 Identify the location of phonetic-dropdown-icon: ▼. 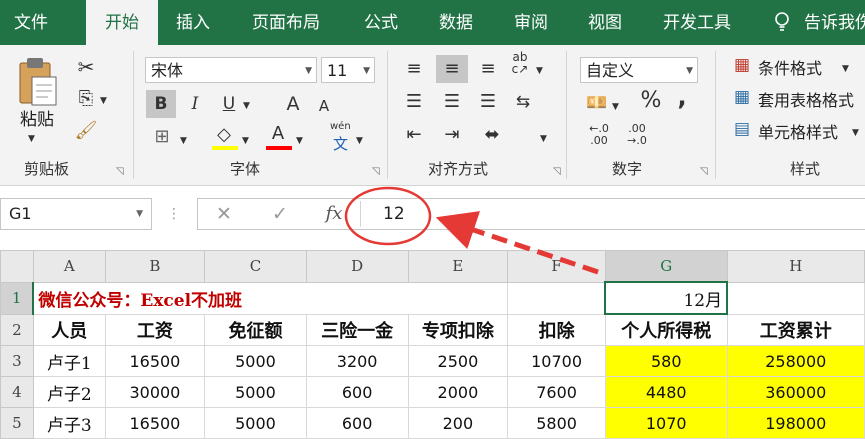
(359, 141).